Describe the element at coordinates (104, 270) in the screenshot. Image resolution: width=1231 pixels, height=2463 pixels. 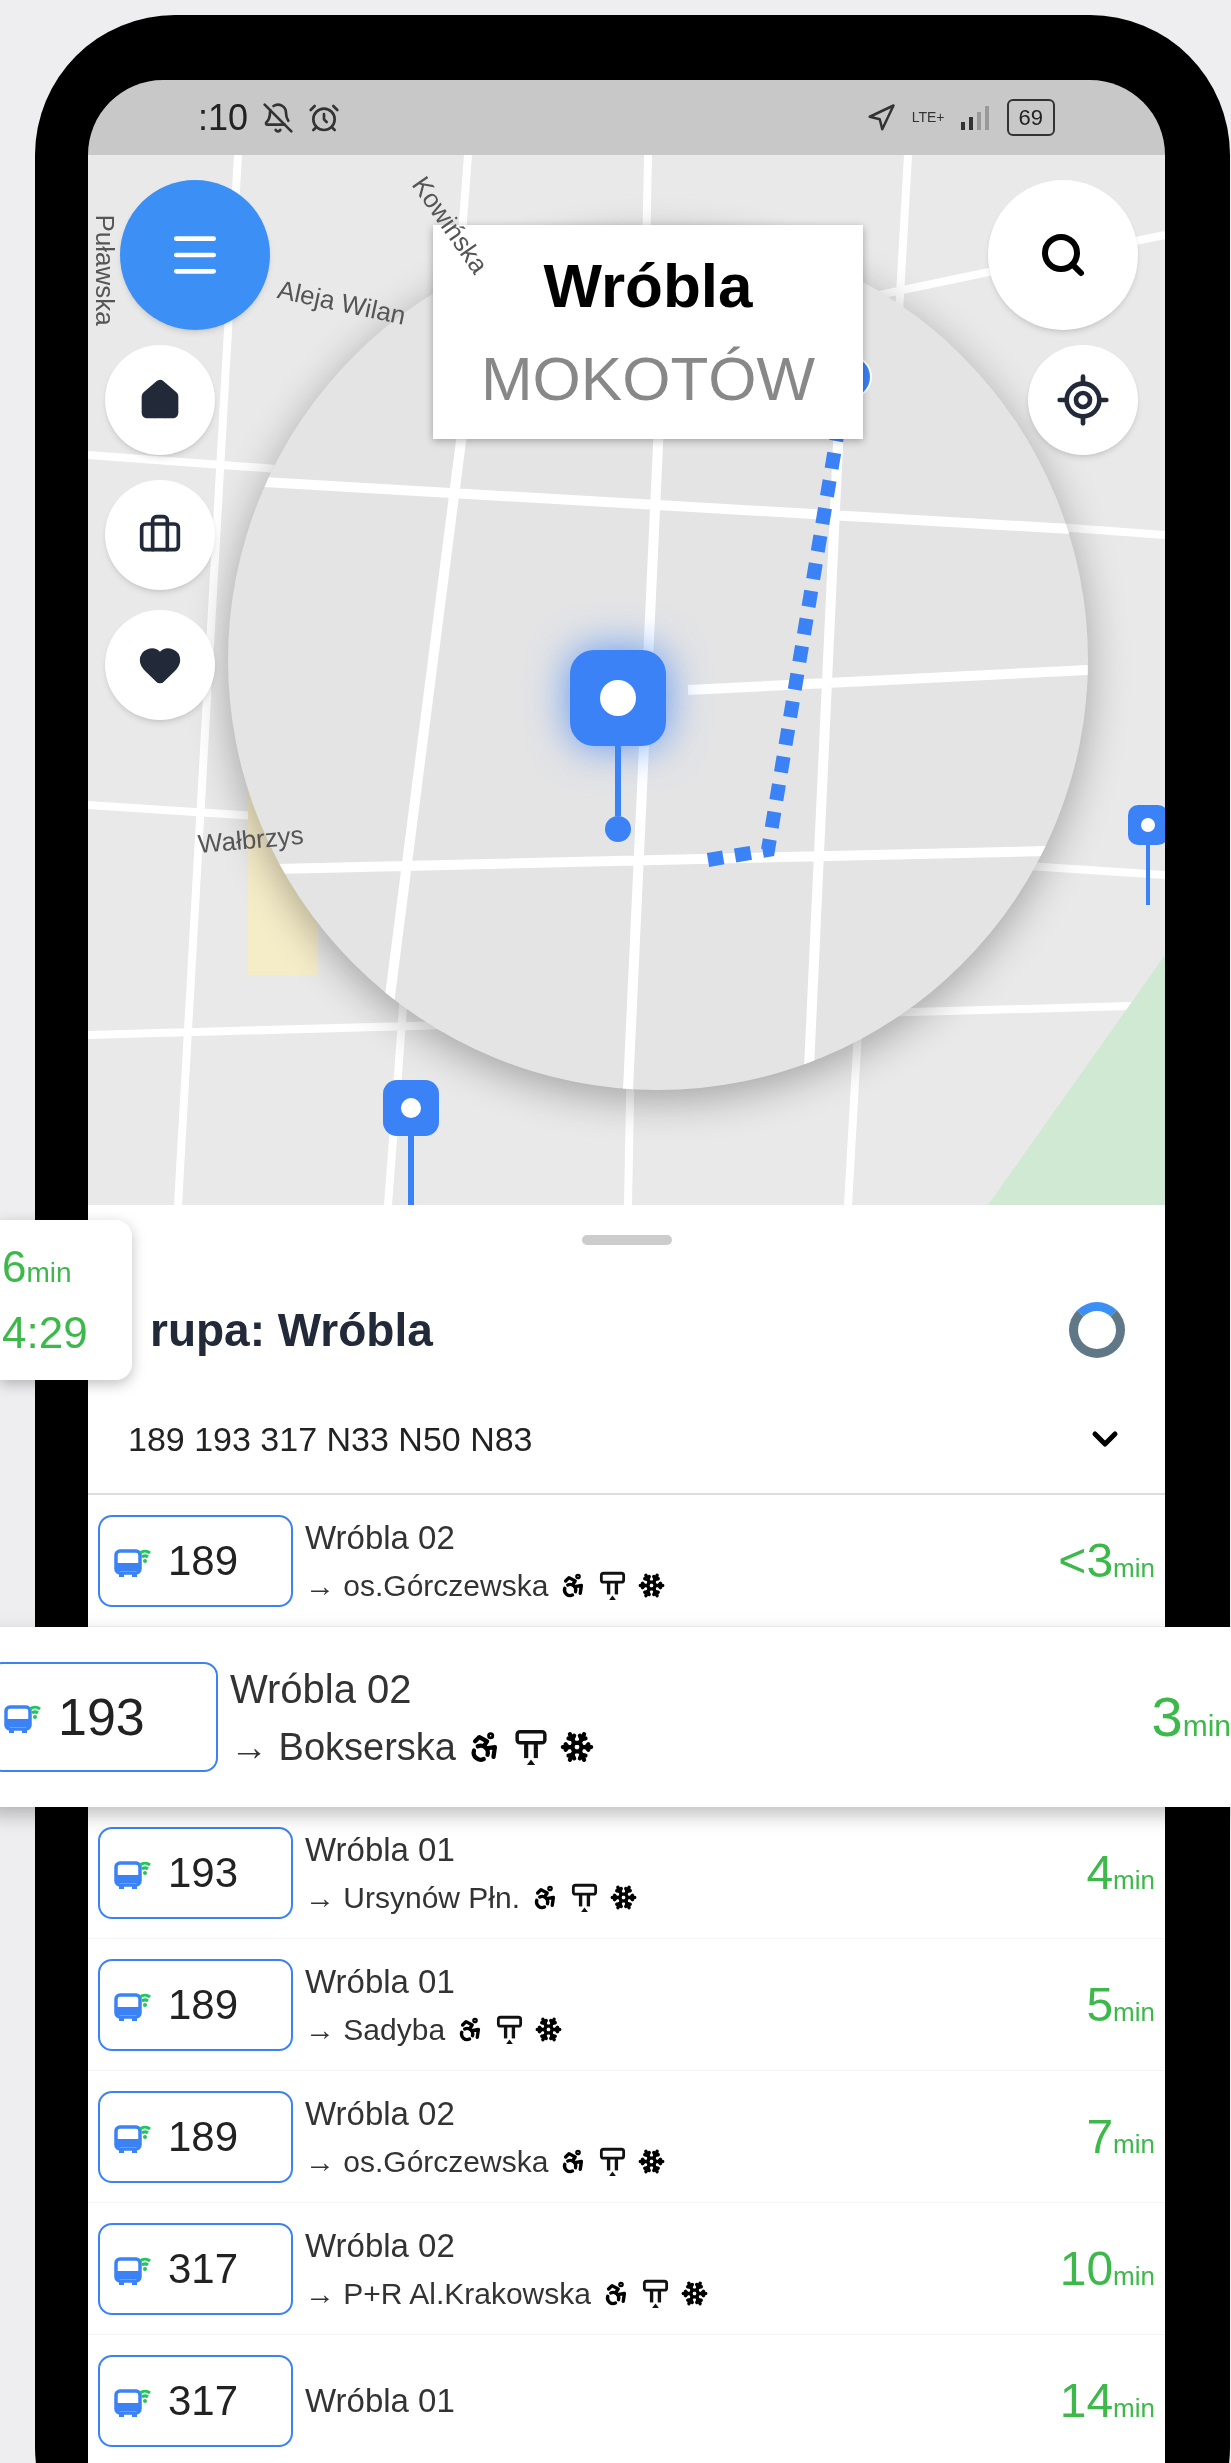
I see `street-label: Puławska` at that location.